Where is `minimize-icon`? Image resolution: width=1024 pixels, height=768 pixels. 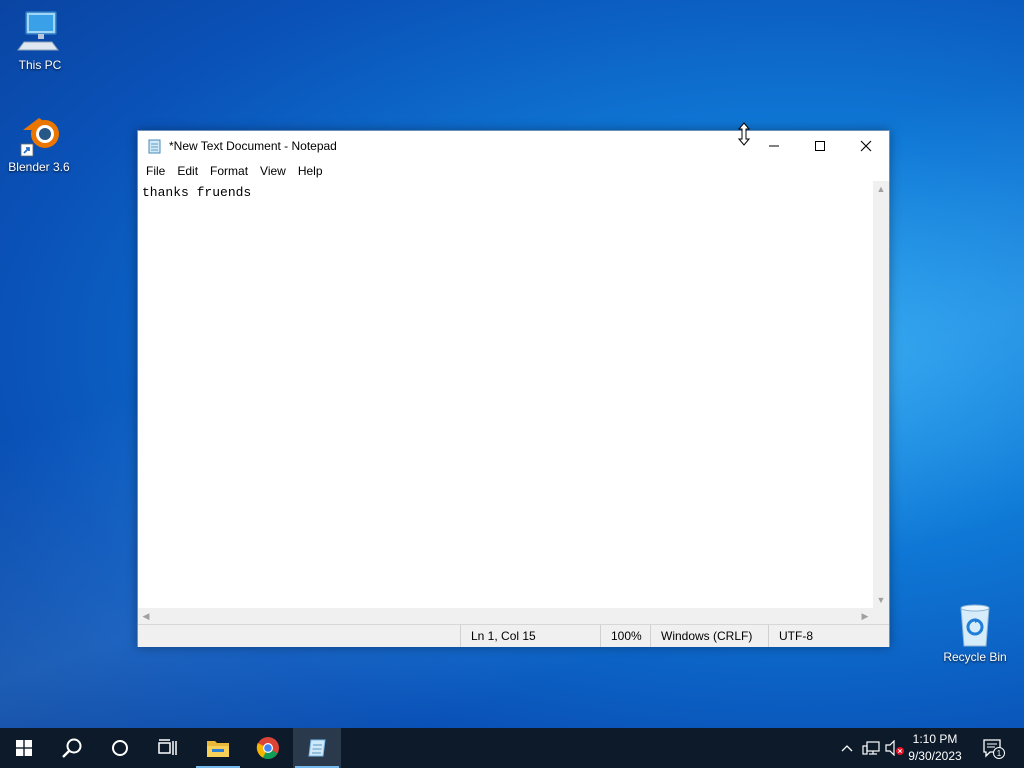
minimize-icon is located at coordinates (774, 146).